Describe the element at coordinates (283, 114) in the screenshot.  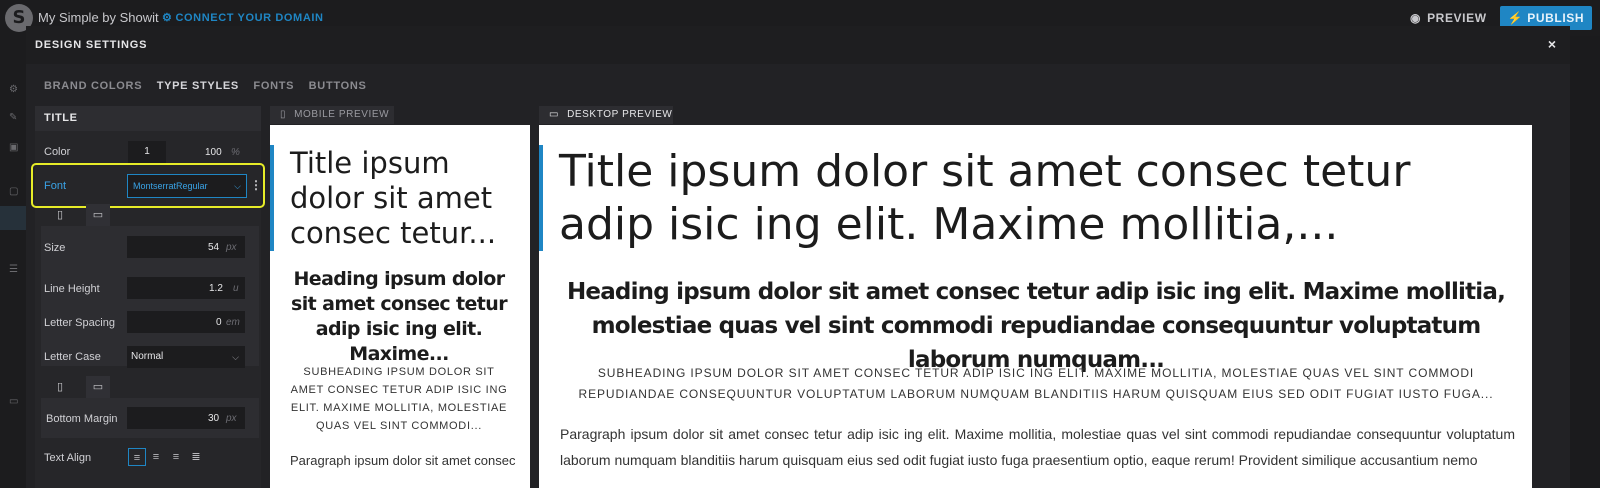
I see `phone-icon: ▯` at that location.